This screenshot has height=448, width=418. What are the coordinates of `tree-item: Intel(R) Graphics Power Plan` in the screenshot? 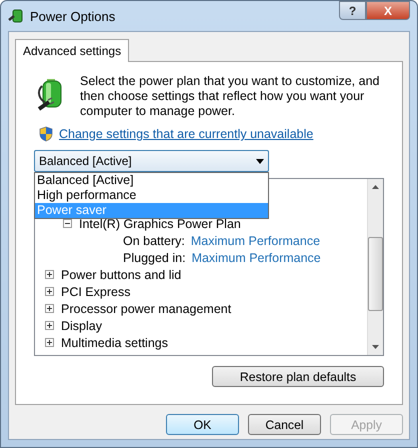 It's located at (160, 223).